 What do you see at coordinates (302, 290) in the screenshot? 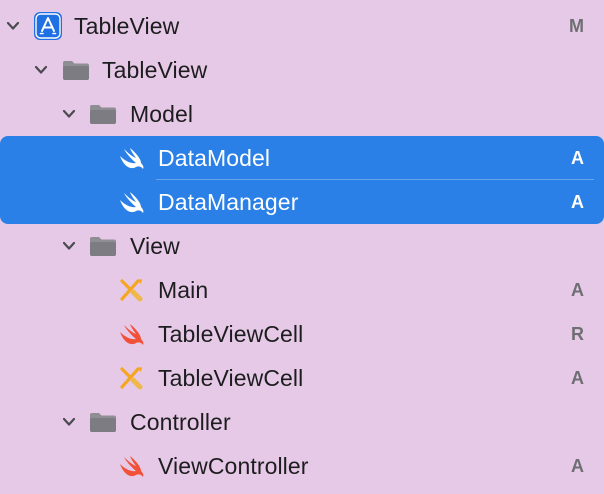
I see `navigator-row-file-main: Main A` at bounding box center [302, 290].